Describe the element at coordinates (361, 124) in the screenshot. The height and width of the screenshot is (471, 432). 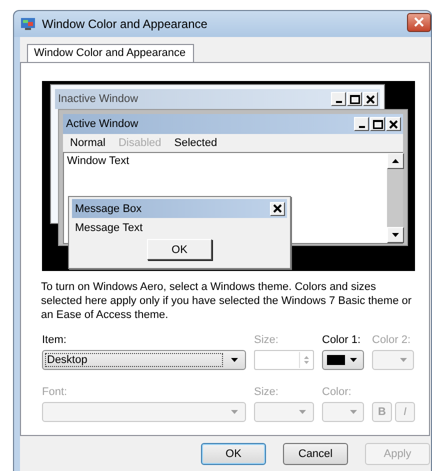
I see `minimize-button` at that location.